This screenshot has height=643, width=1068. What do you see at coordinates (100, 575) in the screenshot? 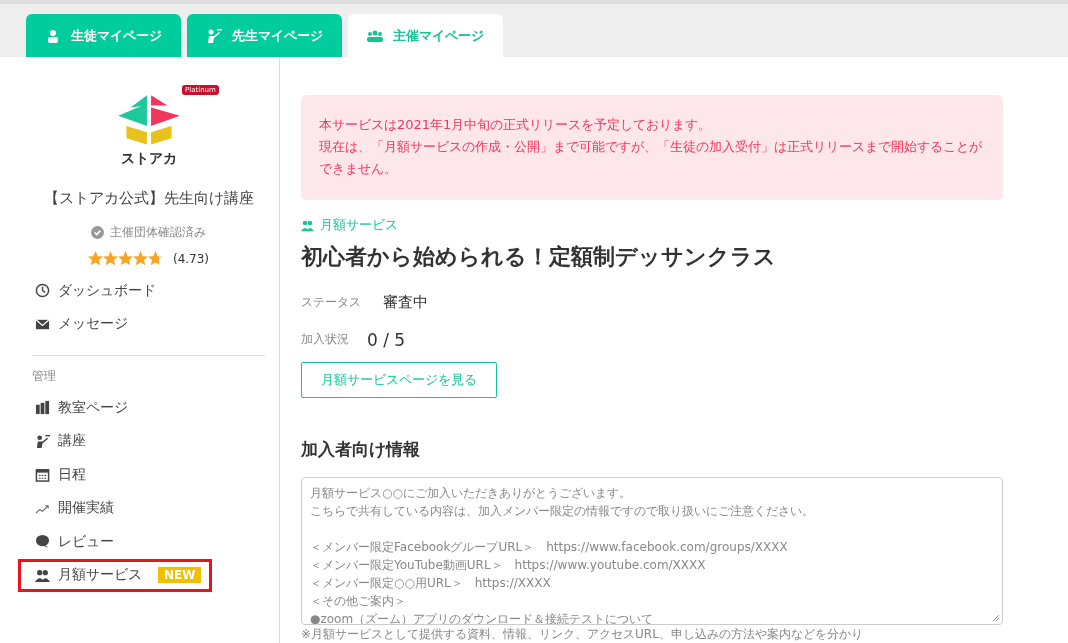
I see `sidebar-item-label: 月額サービス` at bounding box center [100, 575].